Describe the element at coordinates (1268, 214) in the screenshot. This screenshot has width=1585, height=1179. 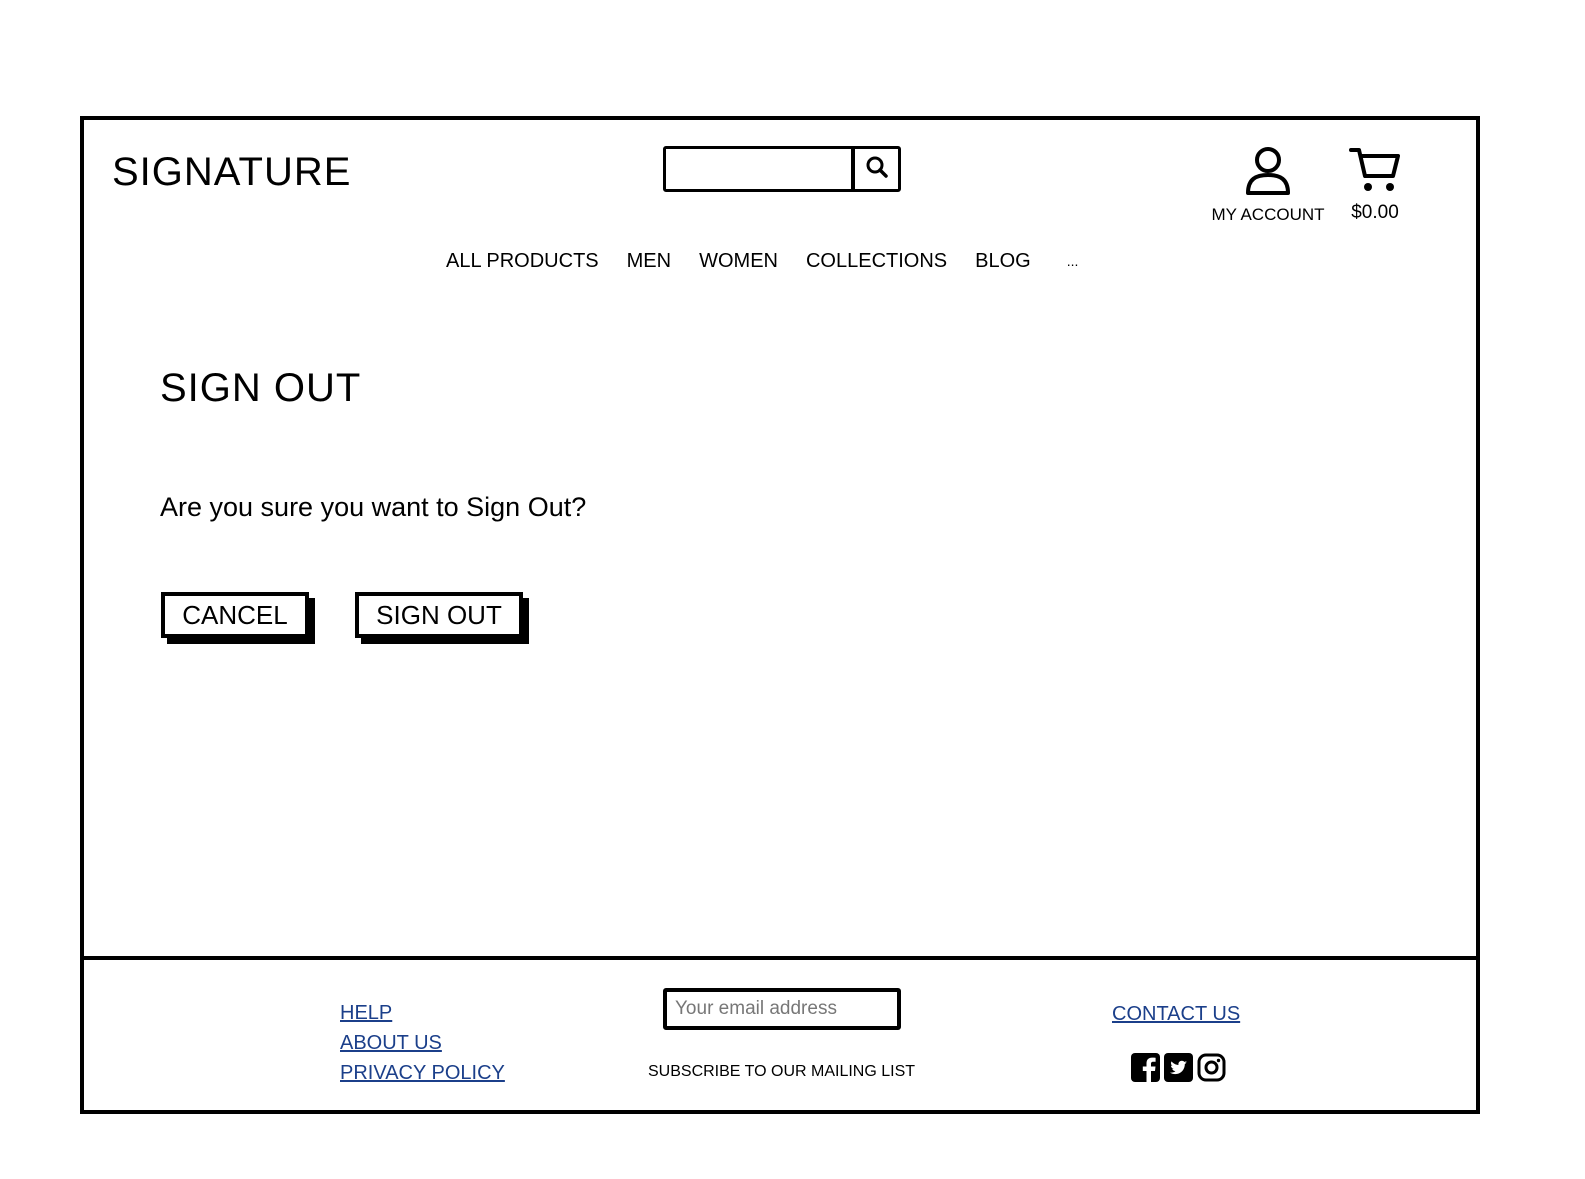
I see `my-account-label: MY ACCOUNT` at that location.